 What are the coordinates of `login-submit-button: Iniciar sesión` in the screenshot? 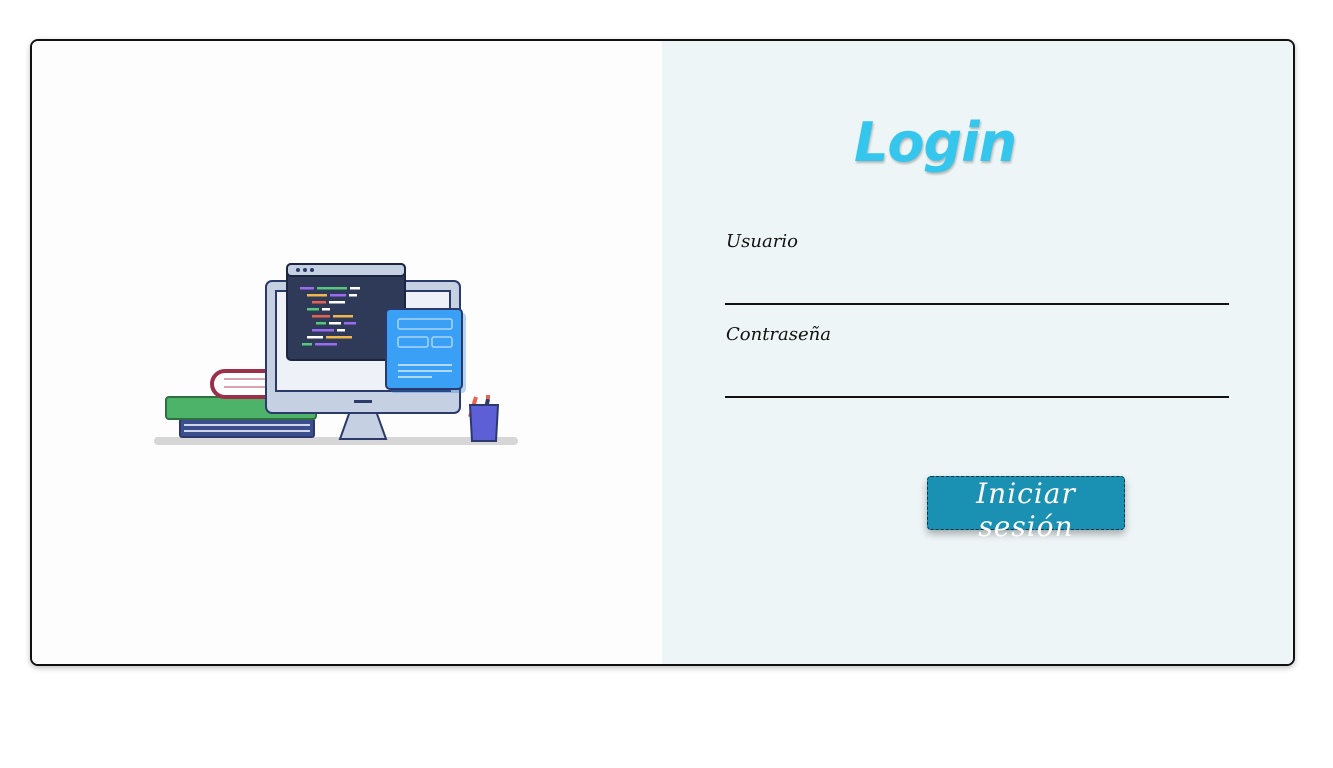 It's located at (1026, 509).